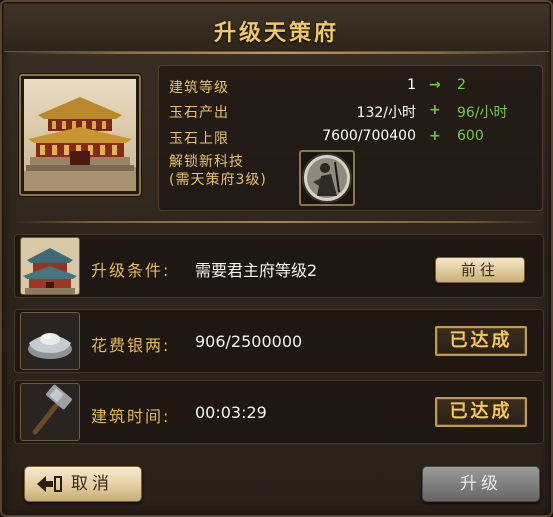  Describe the element at coordinates (218, 171) in the screenshot. I see `unlock-tech-label: 解锁新科技 (需天策府3级)` at that location.